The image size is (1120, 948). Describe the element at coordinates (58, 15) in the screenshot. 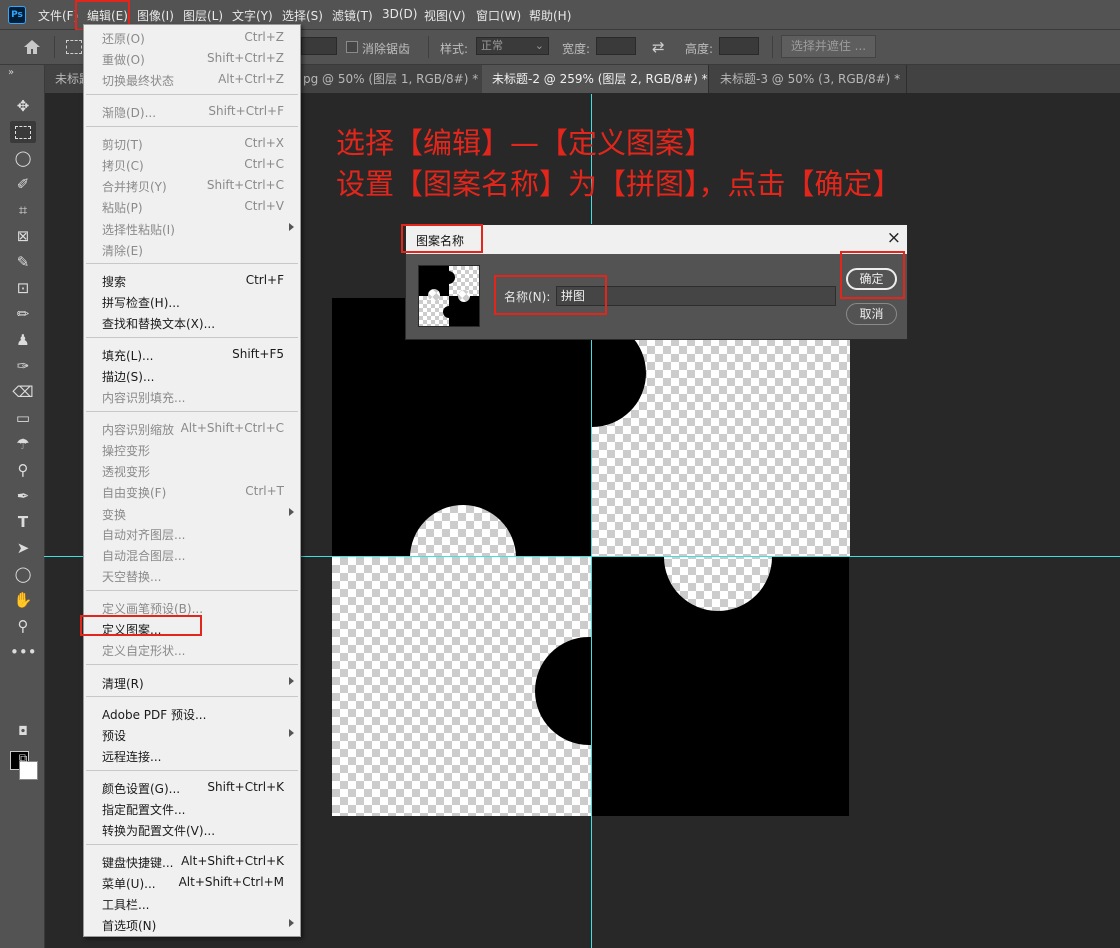

I see `menu-file: 文件(F)` at that location.